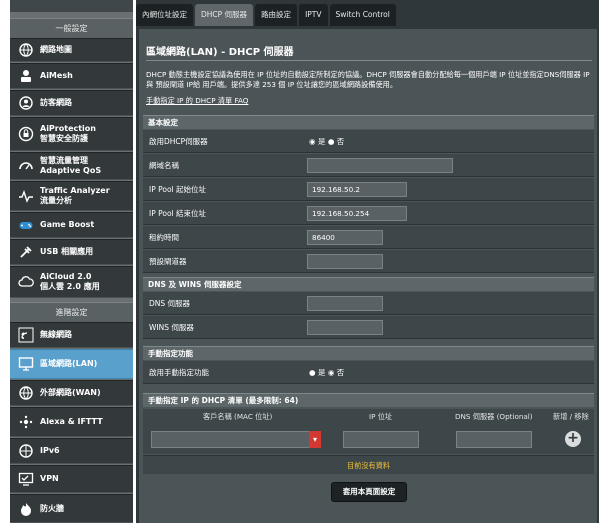  Describe the element at coordinates (197, 101) in the screenshot. I see `faq-link: 手動指定 IP 的 DHCP 清單 FAQ` at that location.